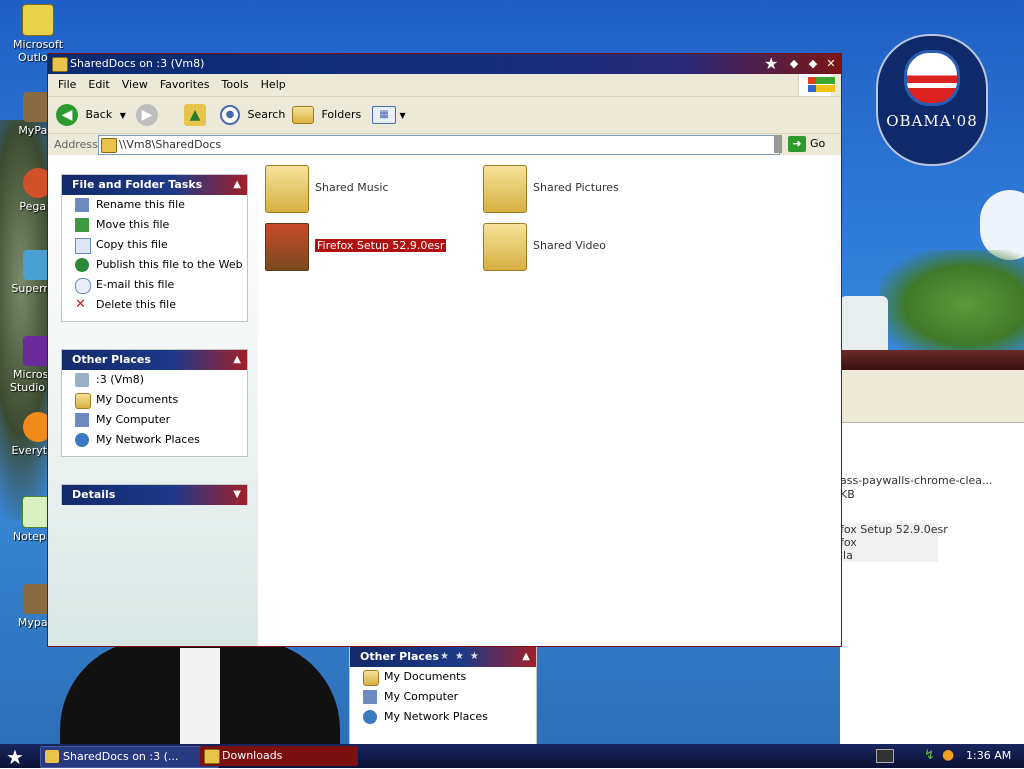  I want to click on forward-button: ▶, so click(147, 115).